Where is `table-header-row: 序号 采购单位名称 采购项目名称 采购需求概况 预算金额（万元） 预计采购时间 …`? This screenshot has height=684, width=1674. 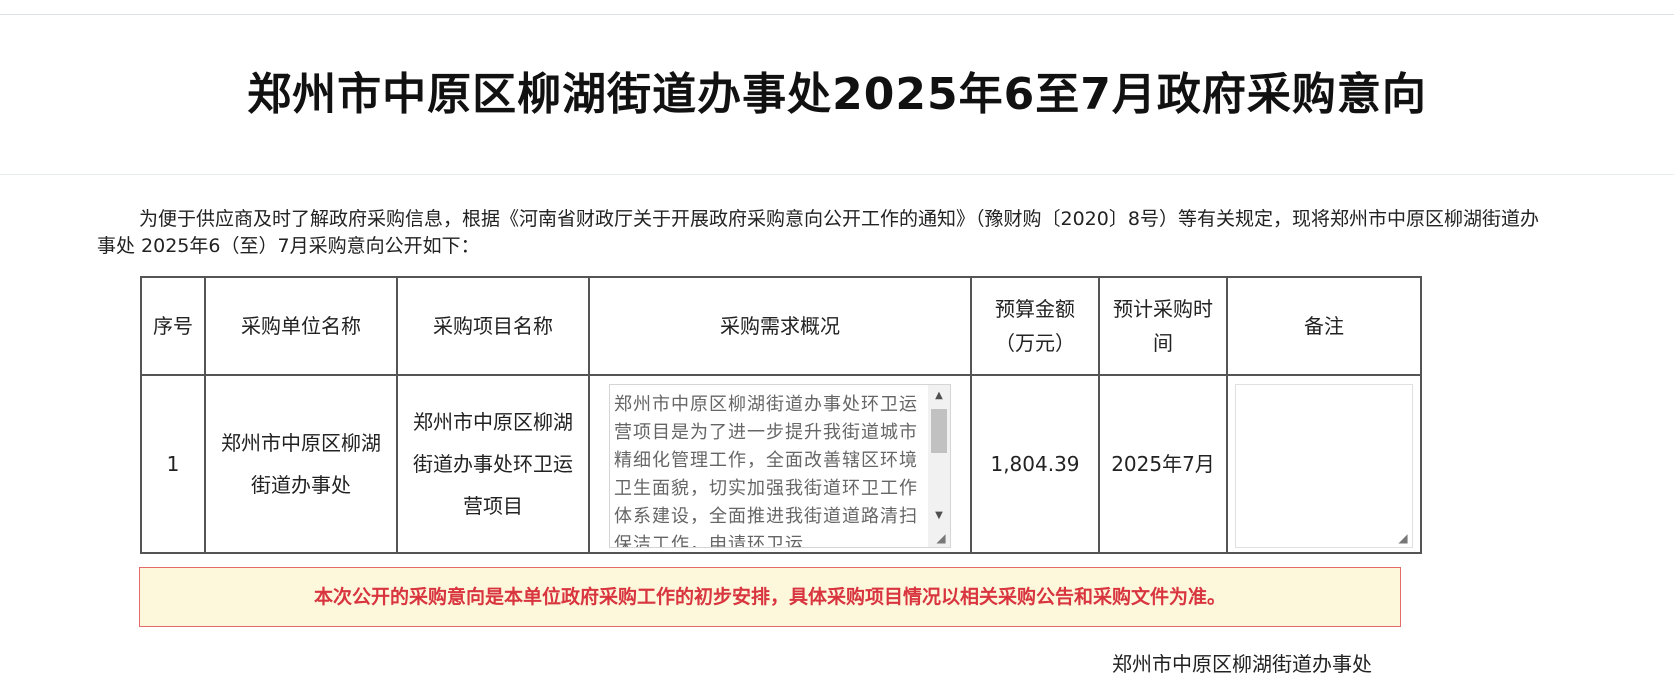
table-header-row: 序号 采购单位名称 采购项目名称 采购需求概况 预算金额（万元） 预计采购时间 … is located at coordinates (781, 326).